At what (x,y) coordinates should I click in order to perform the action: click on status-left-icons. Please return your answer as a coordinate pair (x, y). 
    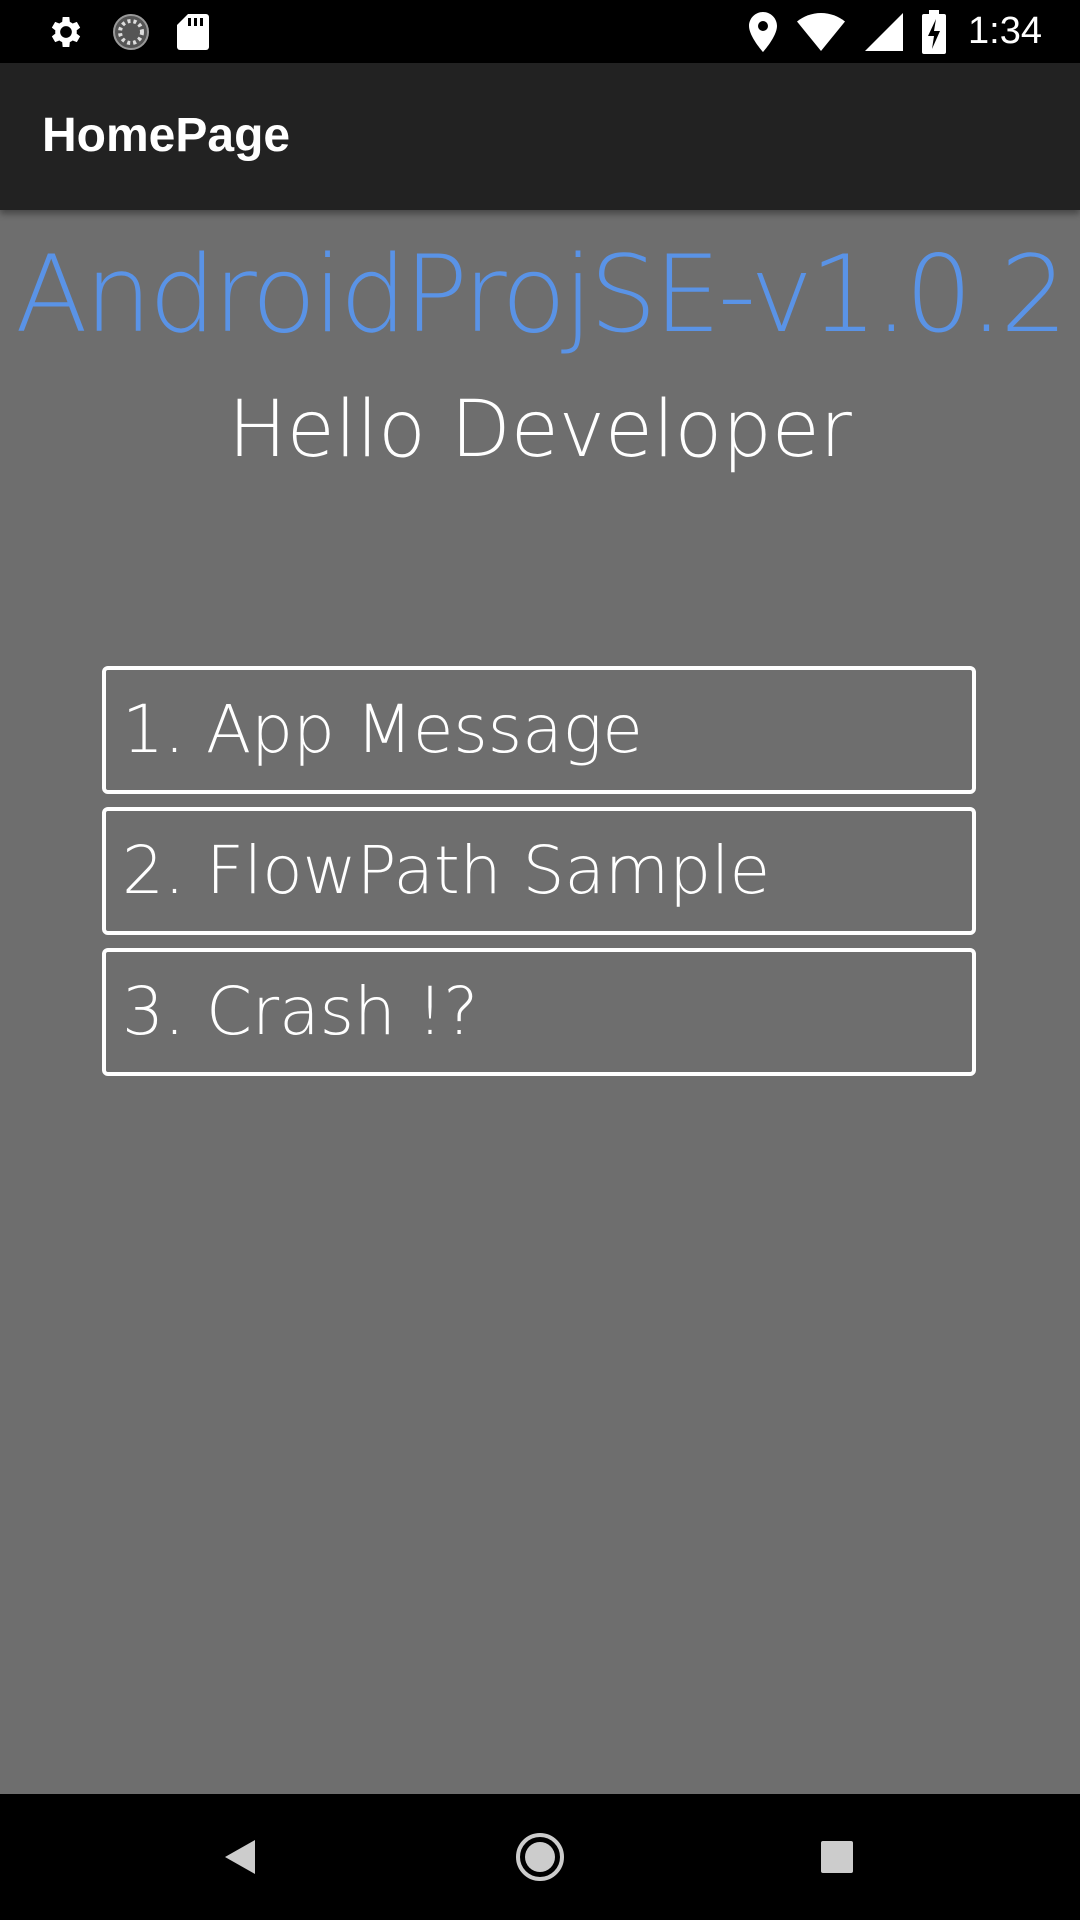
    Looking at the image, I should click on (128, 31).